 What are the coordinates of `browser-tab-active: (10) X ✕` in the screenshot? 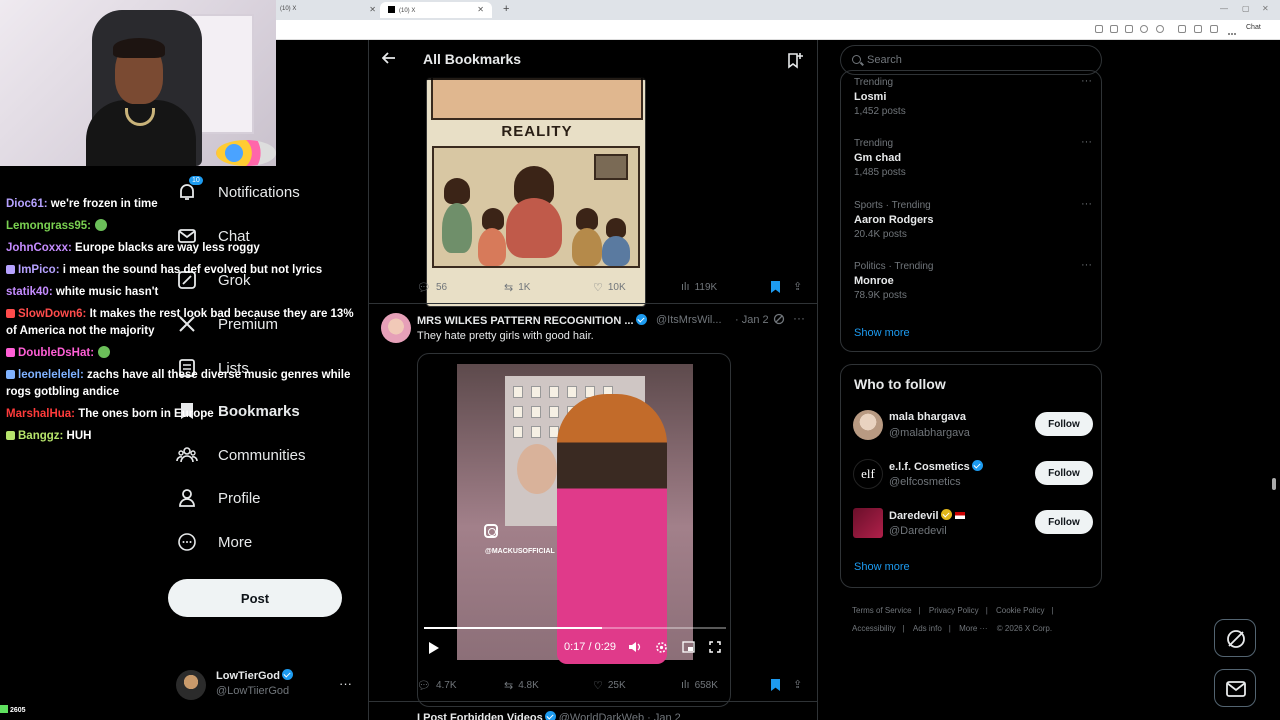 It's located at (436, 10).